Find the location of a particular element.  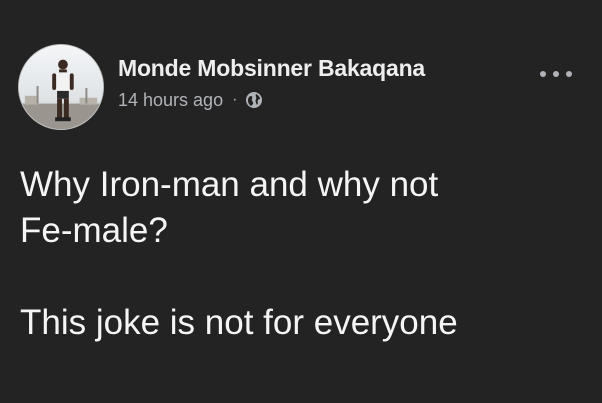

post-timestamp: 14 hours ago is located at coordinates (170, 100).